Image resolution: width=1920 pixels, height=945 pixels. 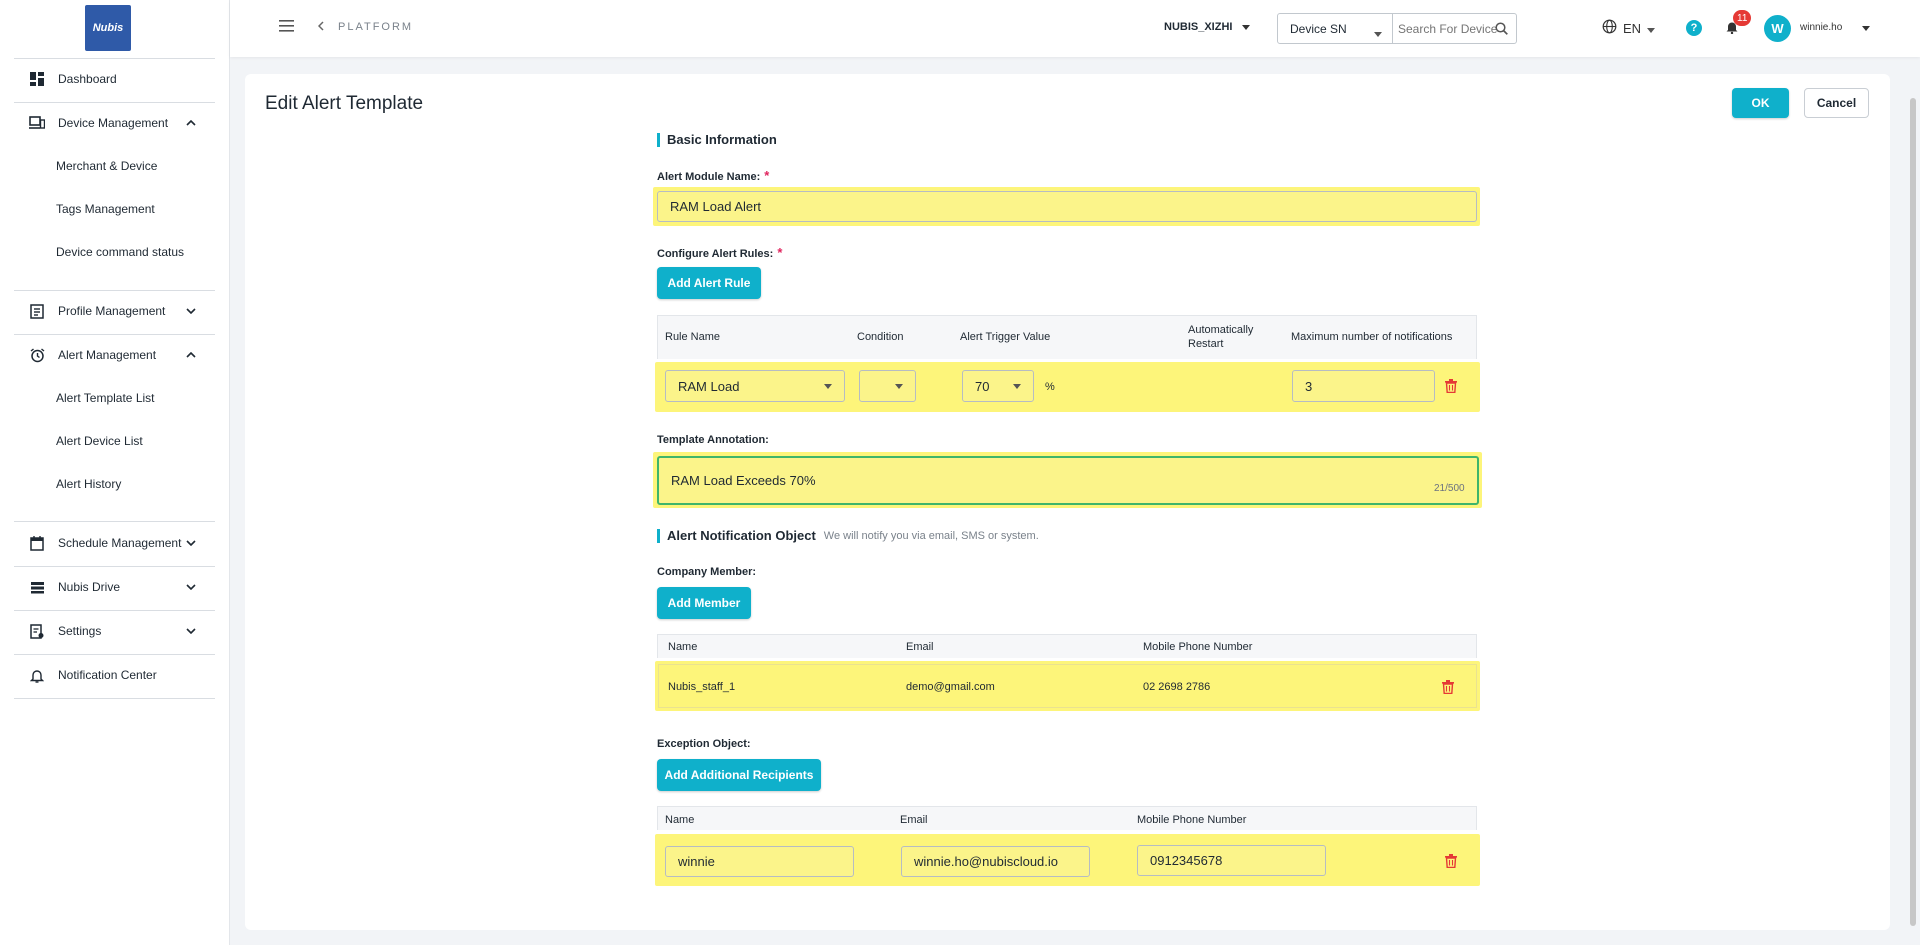 I want to click on sidebar-item-device-management: Device Management, so click(x=114, y=123).